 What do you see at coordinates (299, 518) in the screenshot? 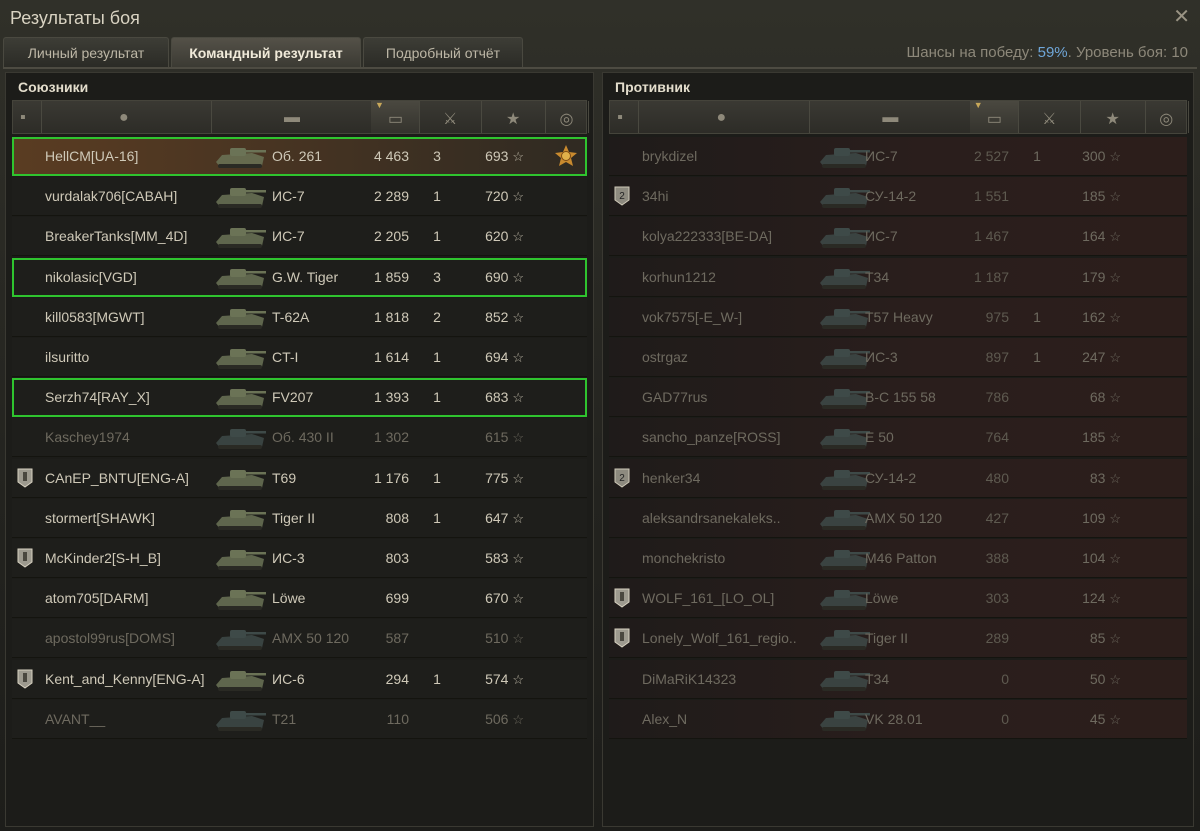
I see `player-row: stormert[SHAWK] Tiger II 808 1 647 ☆` at bounding box center [299, 518].